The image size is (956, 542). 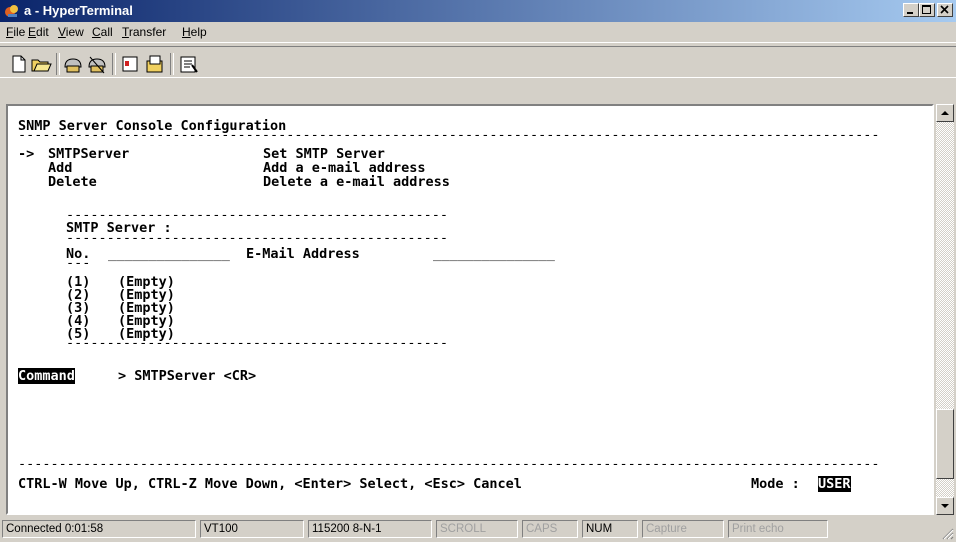 What do you see at coordinates (12, 11) in the screenshot?
I see `hyperterminal-icon` at bounding box center [12, 11].